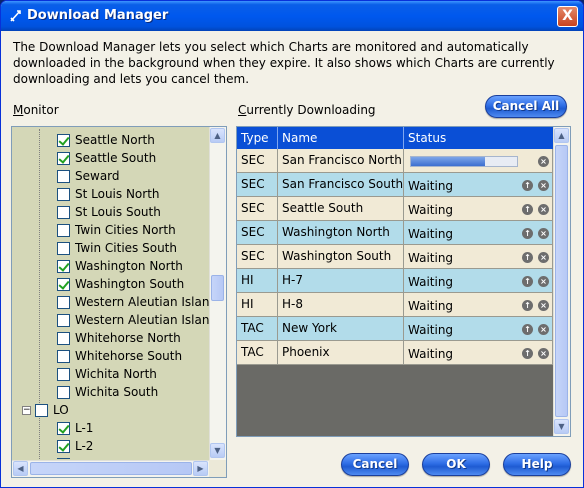  I want to click on tree-item: Seattle North, so click(106, 140).